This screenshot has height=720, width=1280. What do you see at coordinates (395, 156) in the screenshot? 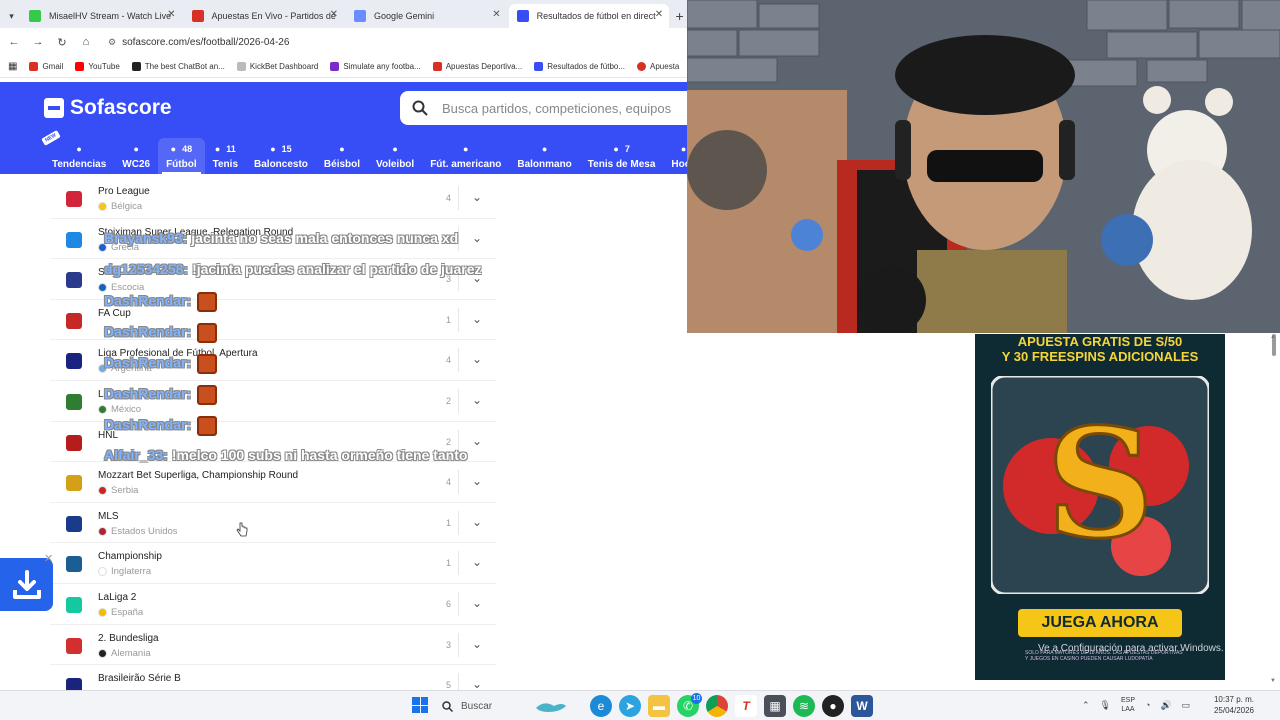
I see `sport-tab-6: ● Voleibol` at bounding box center [395, 156].